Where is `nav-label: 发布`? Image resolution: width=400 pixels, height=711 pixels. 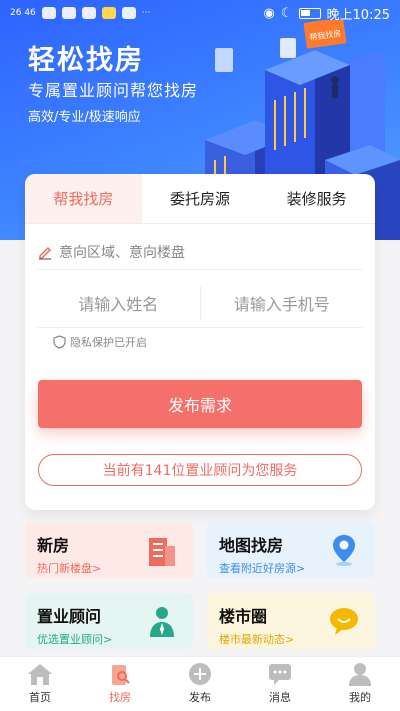
nav-label: 发布 is located at coordinates (200, 697).